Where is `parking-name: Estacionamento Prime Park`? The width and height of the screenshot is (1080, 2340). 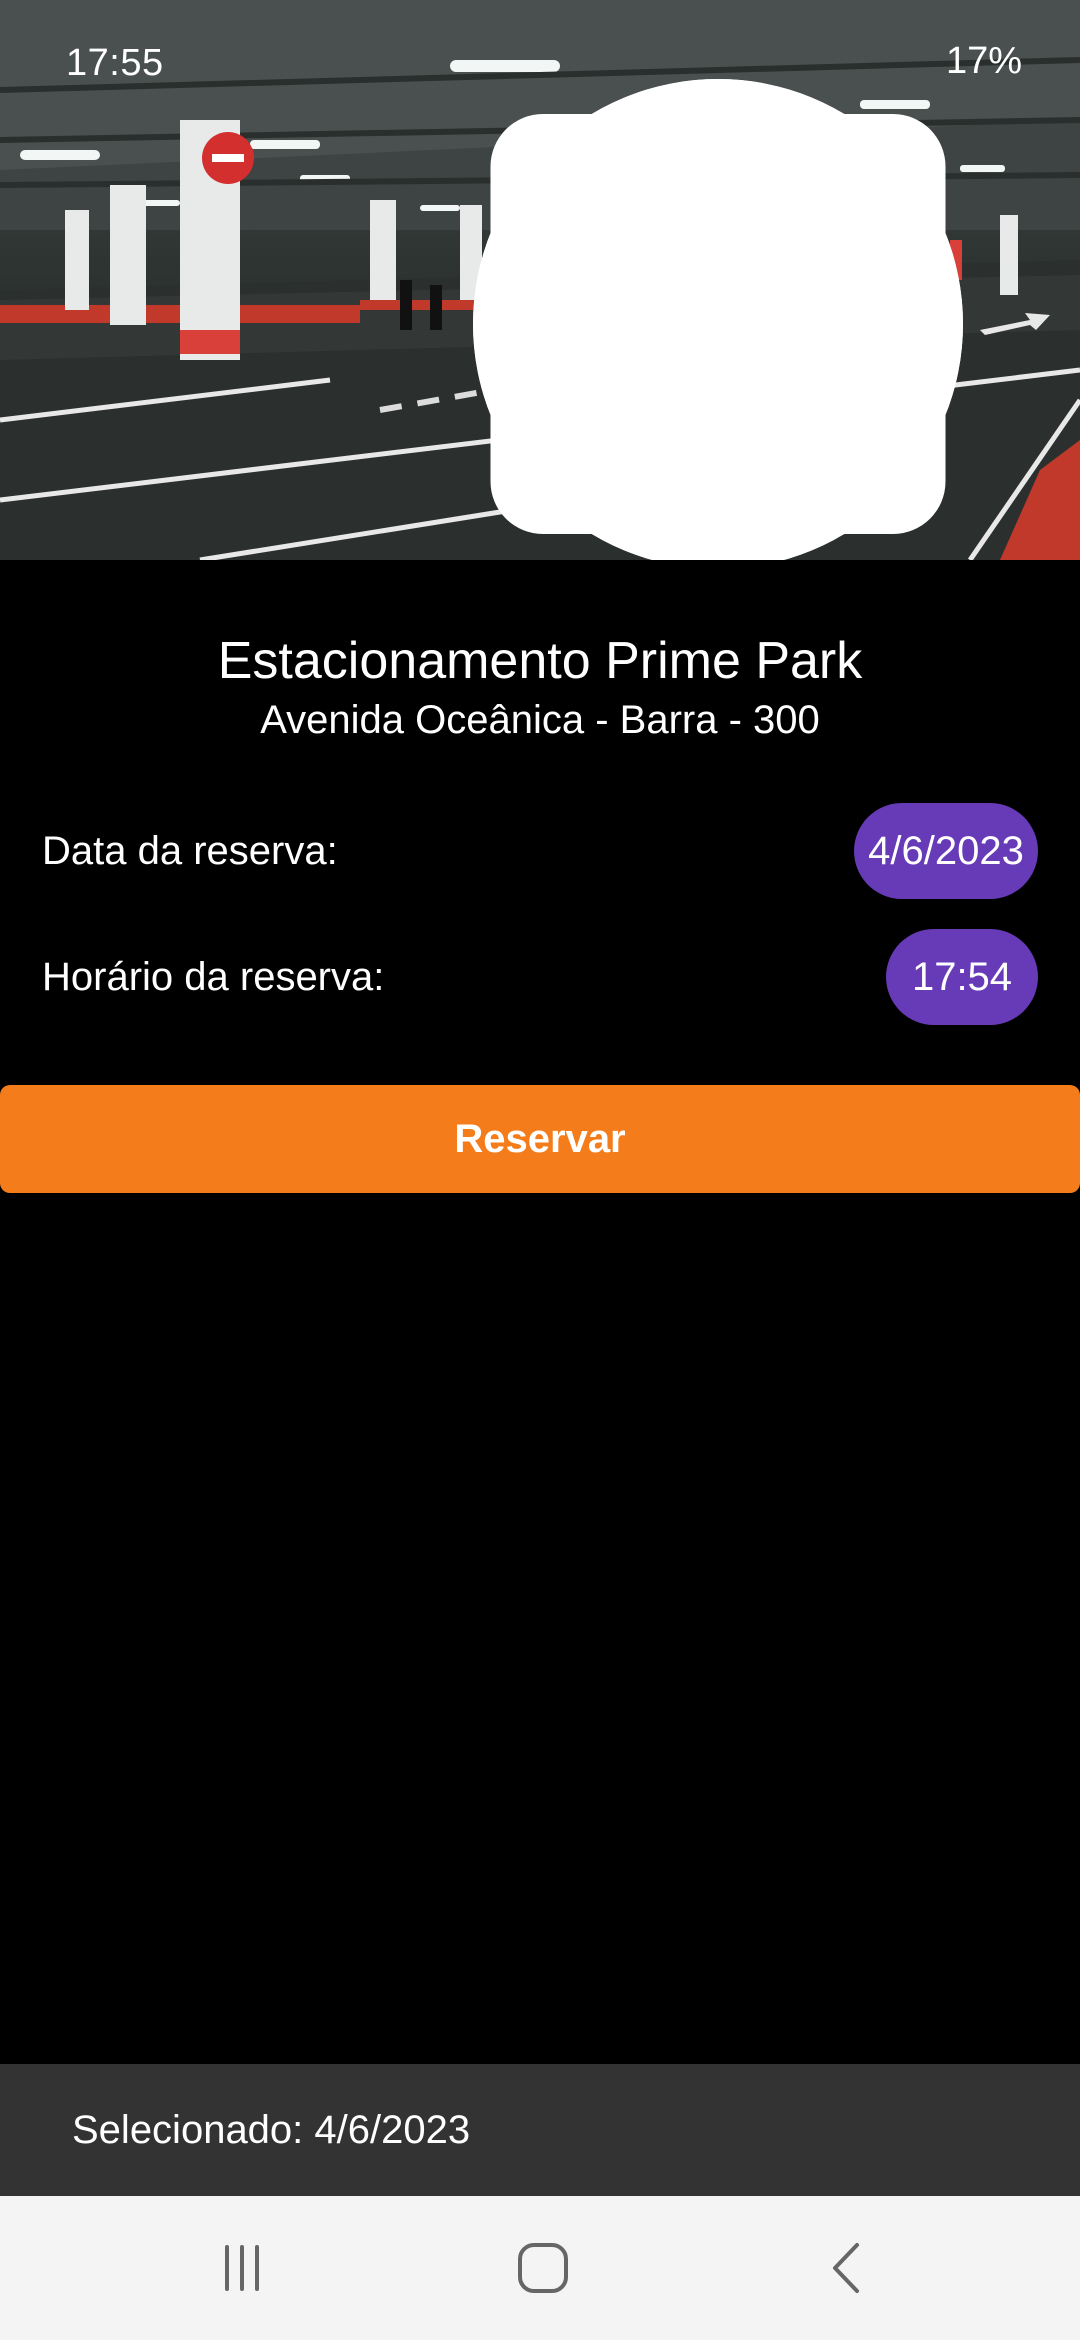
parking-name: Estacionamento Prime Park is located at coordinates (540, 661).